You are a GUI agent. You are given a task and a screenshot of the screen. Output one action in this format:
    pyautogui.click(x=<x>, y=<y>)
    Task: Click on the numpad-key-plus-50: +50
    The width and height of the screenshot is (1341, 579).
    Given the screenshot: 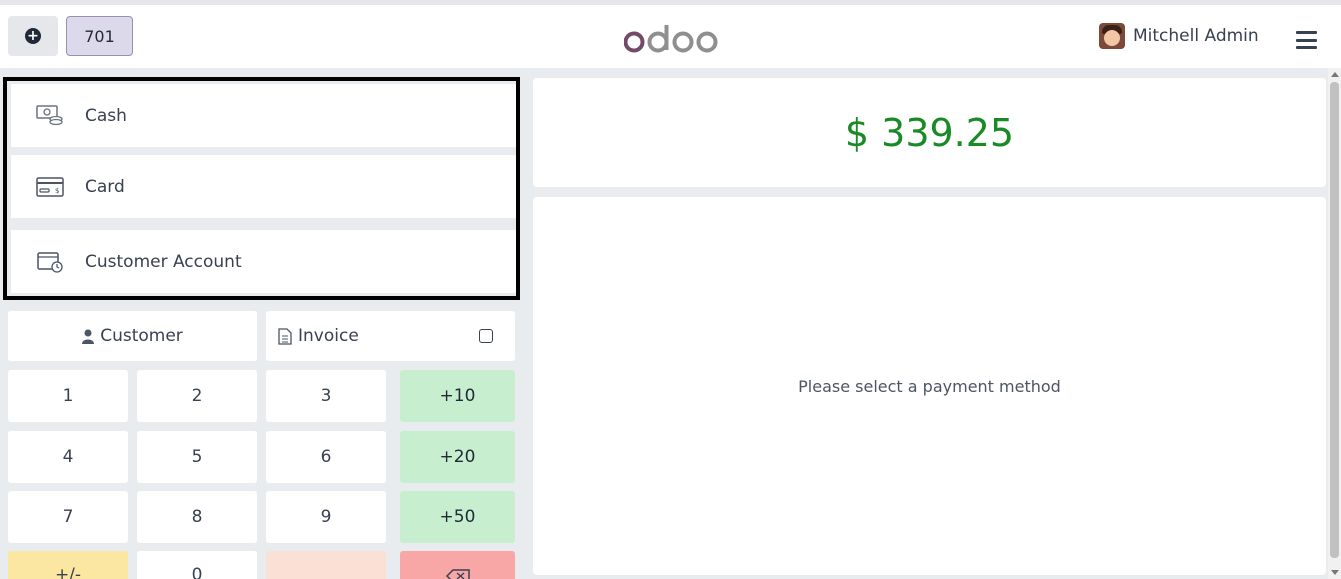 What is the action you would take?
    pyautogui.click(x=457, y=517)
    